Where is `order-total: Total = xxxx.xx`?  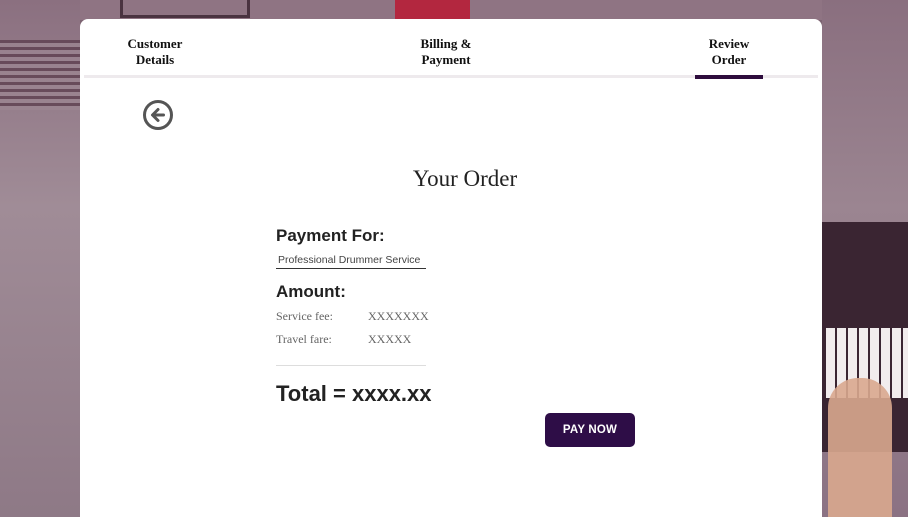
order-total: Total = xxxx.xx is located at coordinates (354, 393).